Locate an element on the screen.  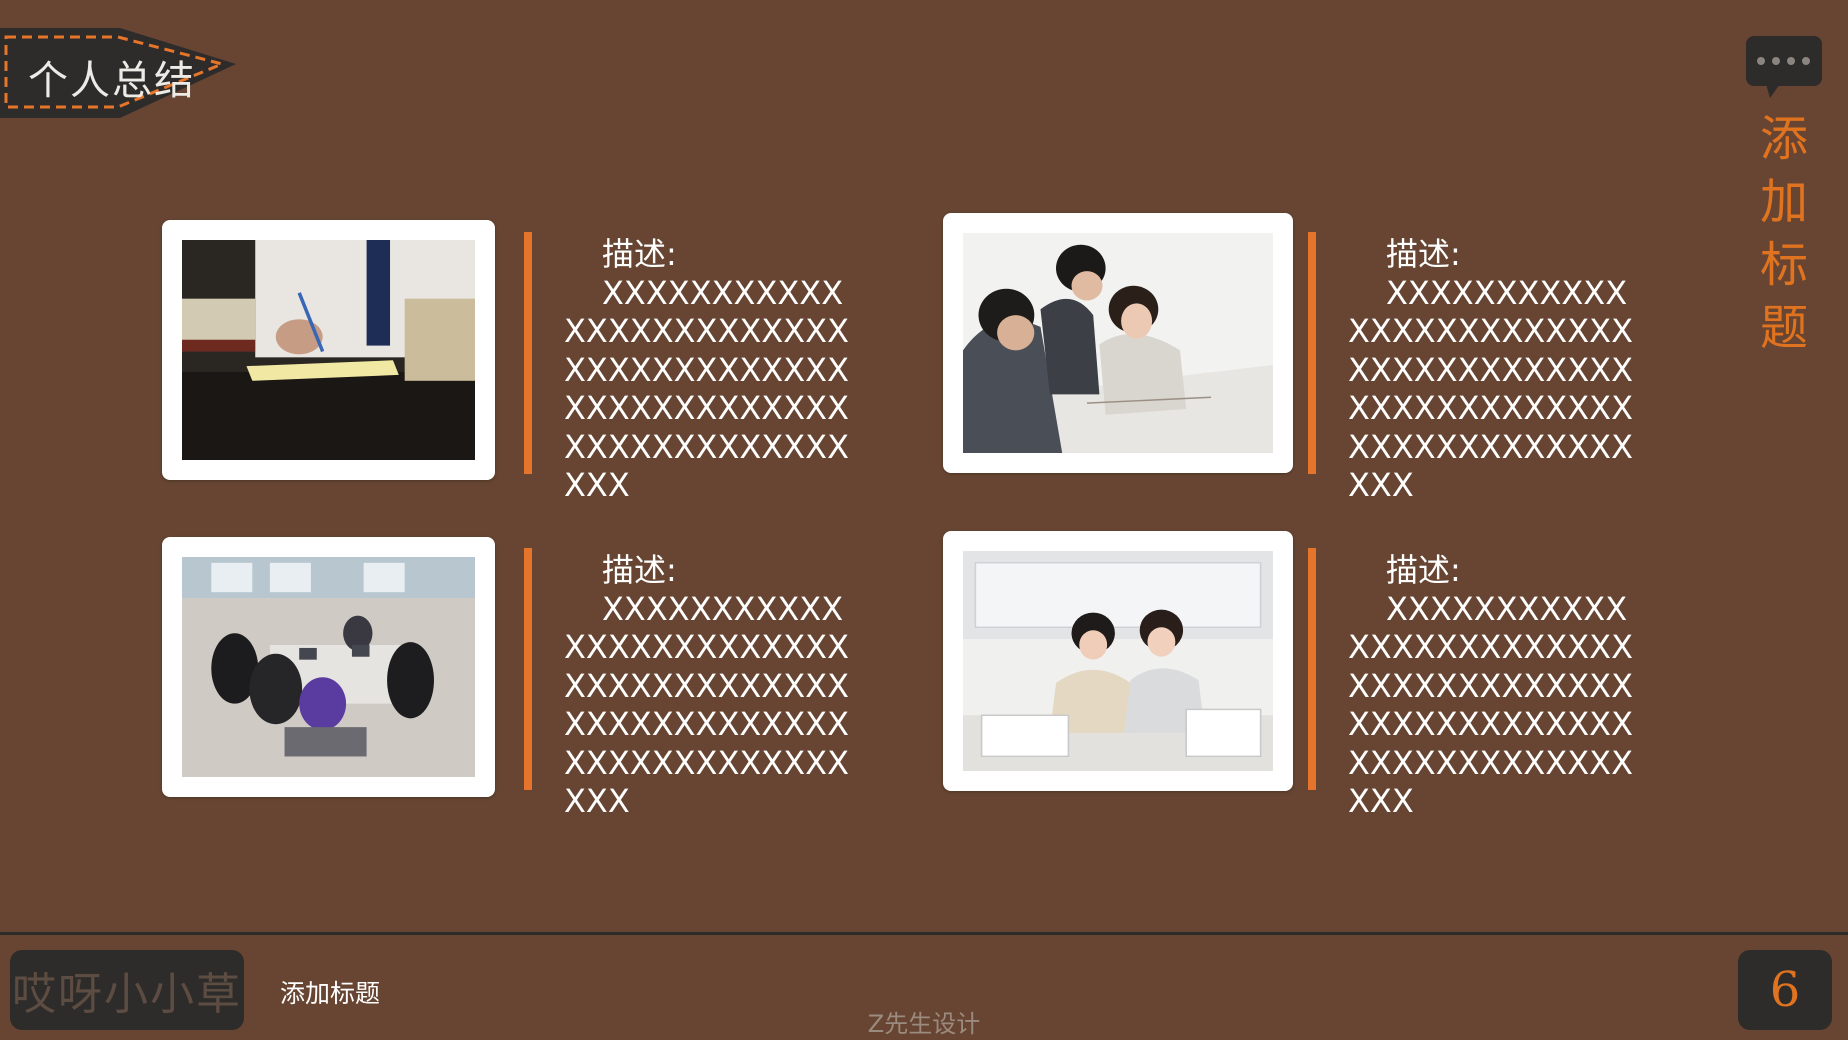
side-title-char: 题 is located at coordinates (1783, 328).